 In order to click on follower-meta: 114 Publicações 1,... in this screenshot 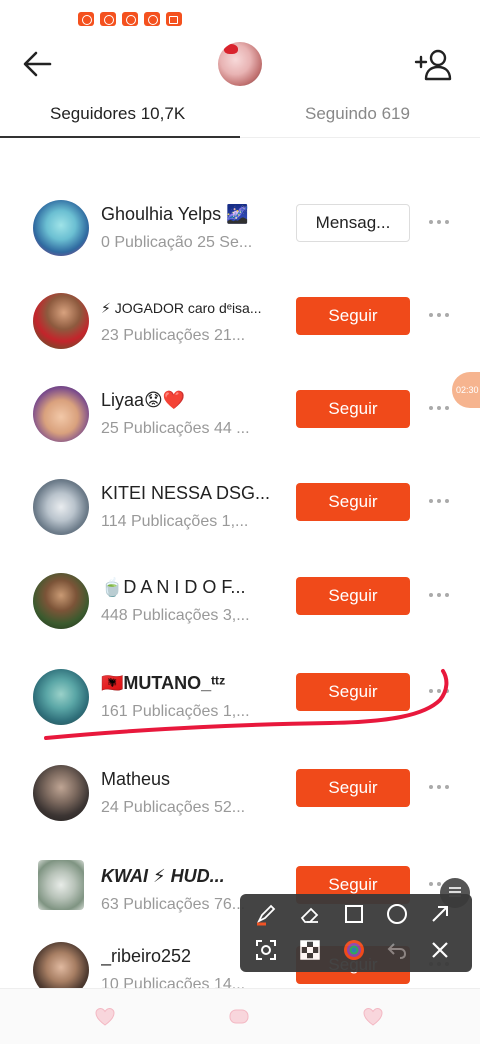, I will do `click(175, 521)`.